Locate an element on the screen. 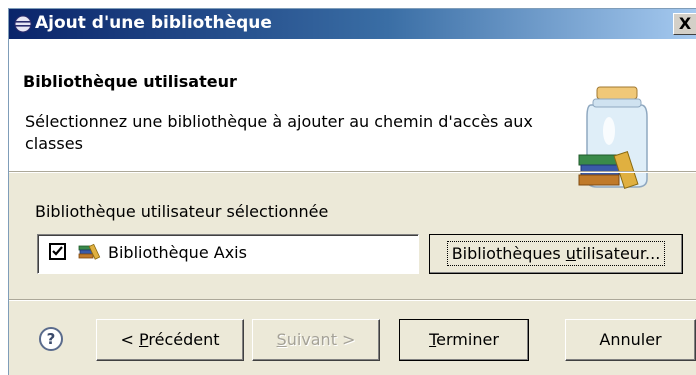 This screenshot has height=375, width=696. check-mark-icon is located at coordinates (57, 251).